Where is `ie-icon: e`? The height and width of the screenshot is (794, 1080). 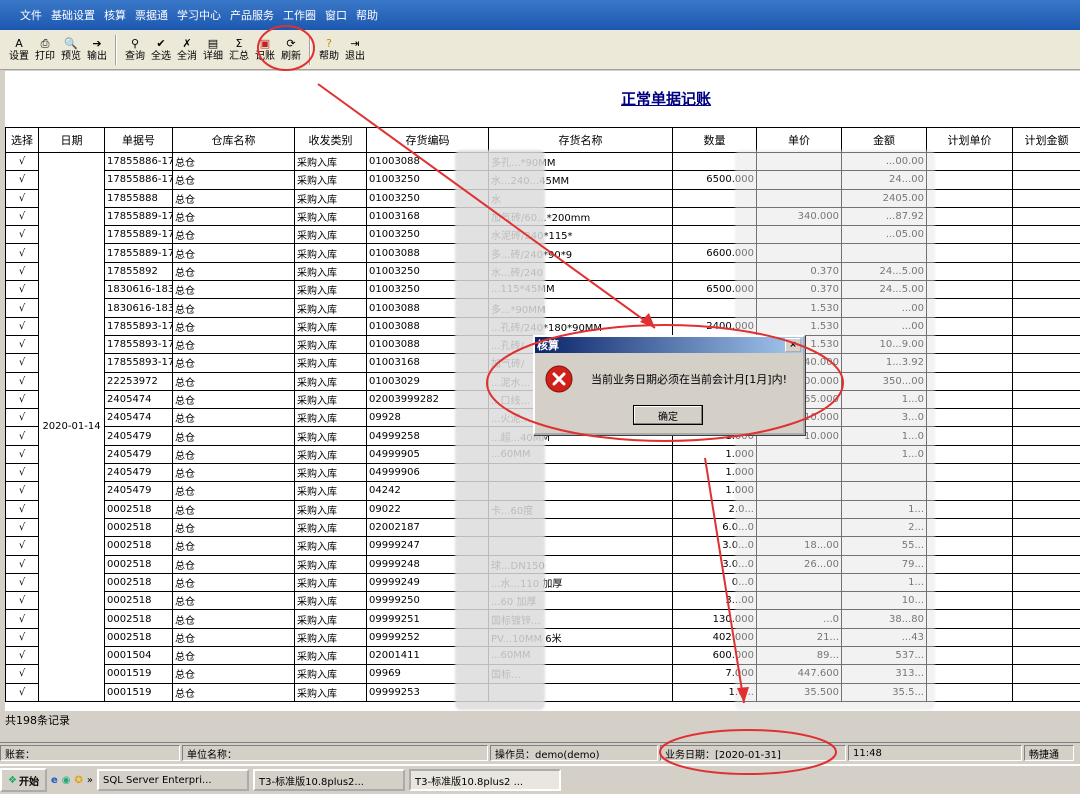 ie-icon: e is located at coordinates (54, 780).